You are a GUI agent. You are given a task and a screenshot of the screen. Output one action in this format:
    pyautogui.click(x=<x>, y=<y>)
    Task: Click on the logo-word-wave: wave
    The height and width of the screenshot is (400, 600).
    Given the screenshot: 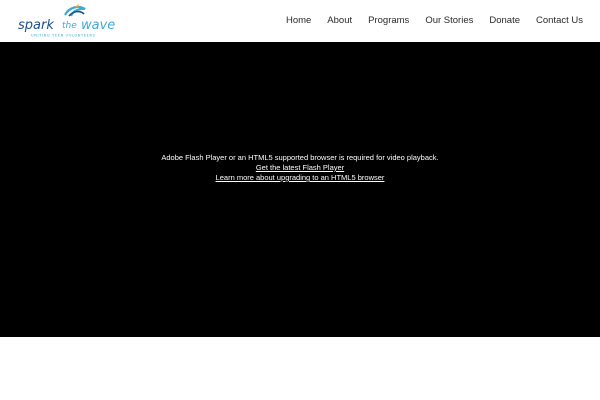 What is the action you would take?
    pyautogui.click(x=98, y=25)
    